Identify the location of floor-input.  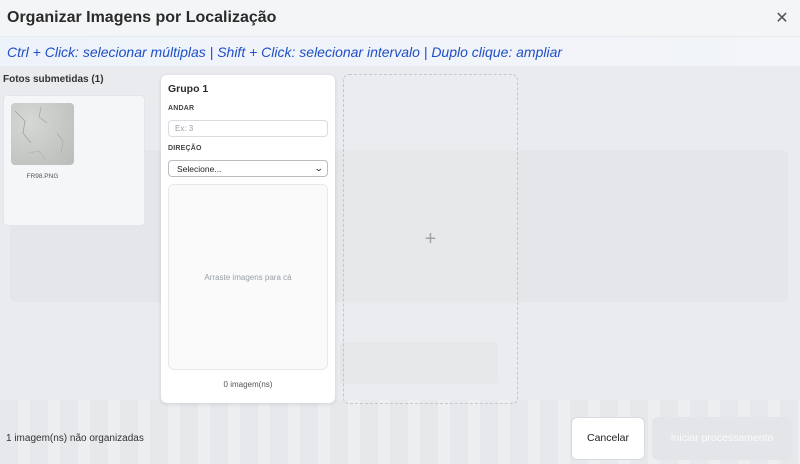
(248, 128).